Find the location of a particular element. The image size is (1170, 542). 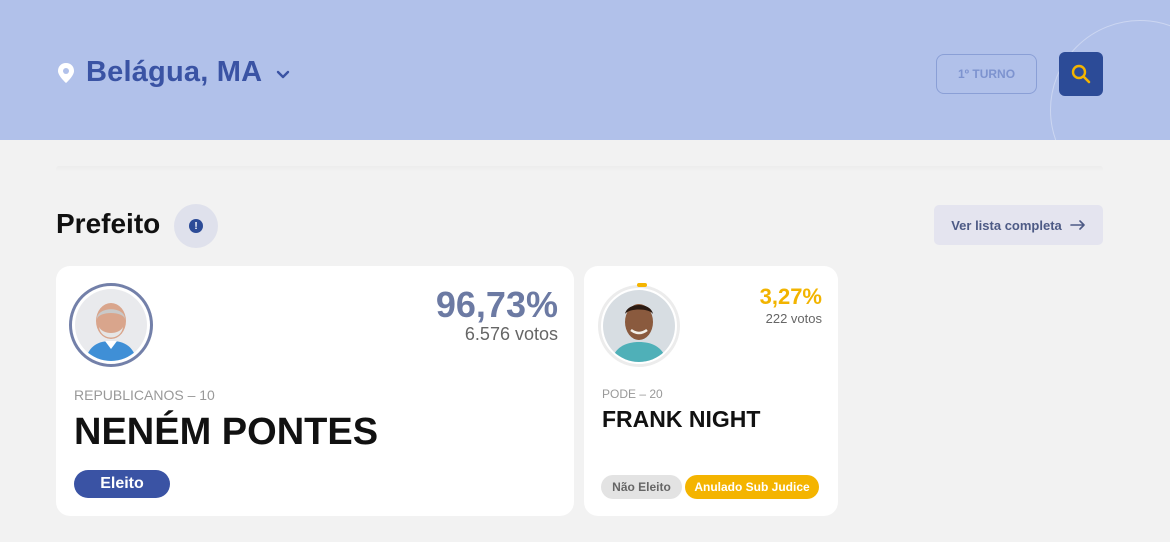

annulled-sub-judice-badge: Anulado Sub Judice is located at coordinates (752, 487).